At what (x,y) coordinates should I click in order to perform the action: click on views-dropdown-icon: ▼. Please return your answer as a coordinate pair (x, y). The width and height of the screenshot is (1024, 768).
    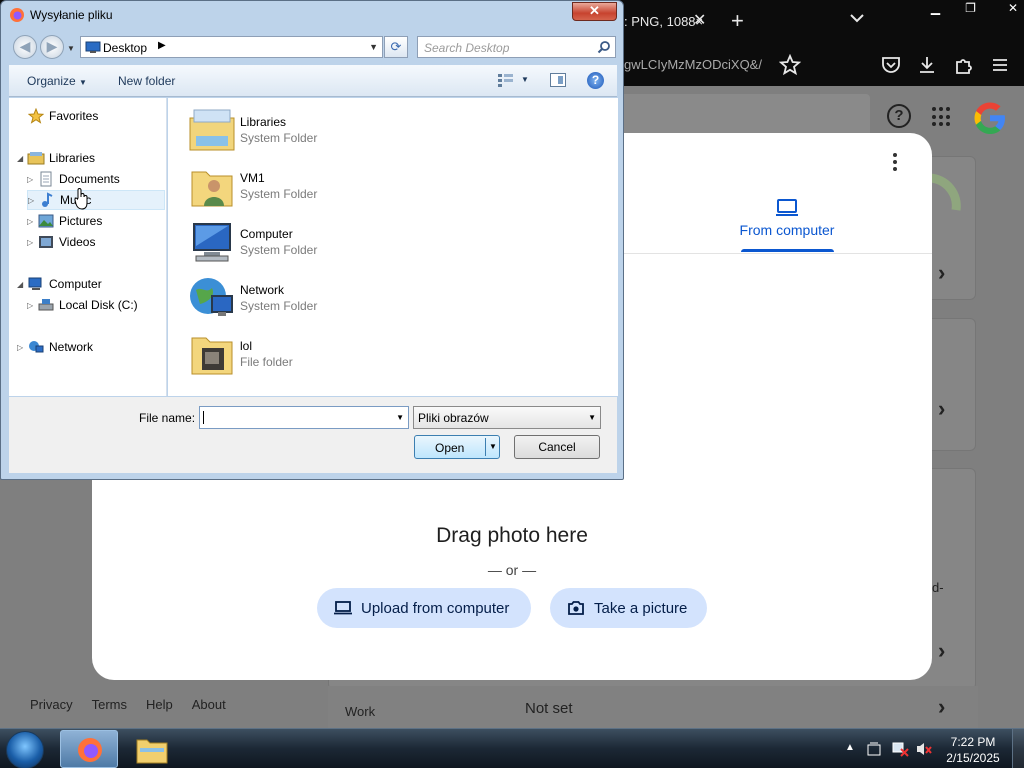
    Looking at the image, I should click on (525, 79).